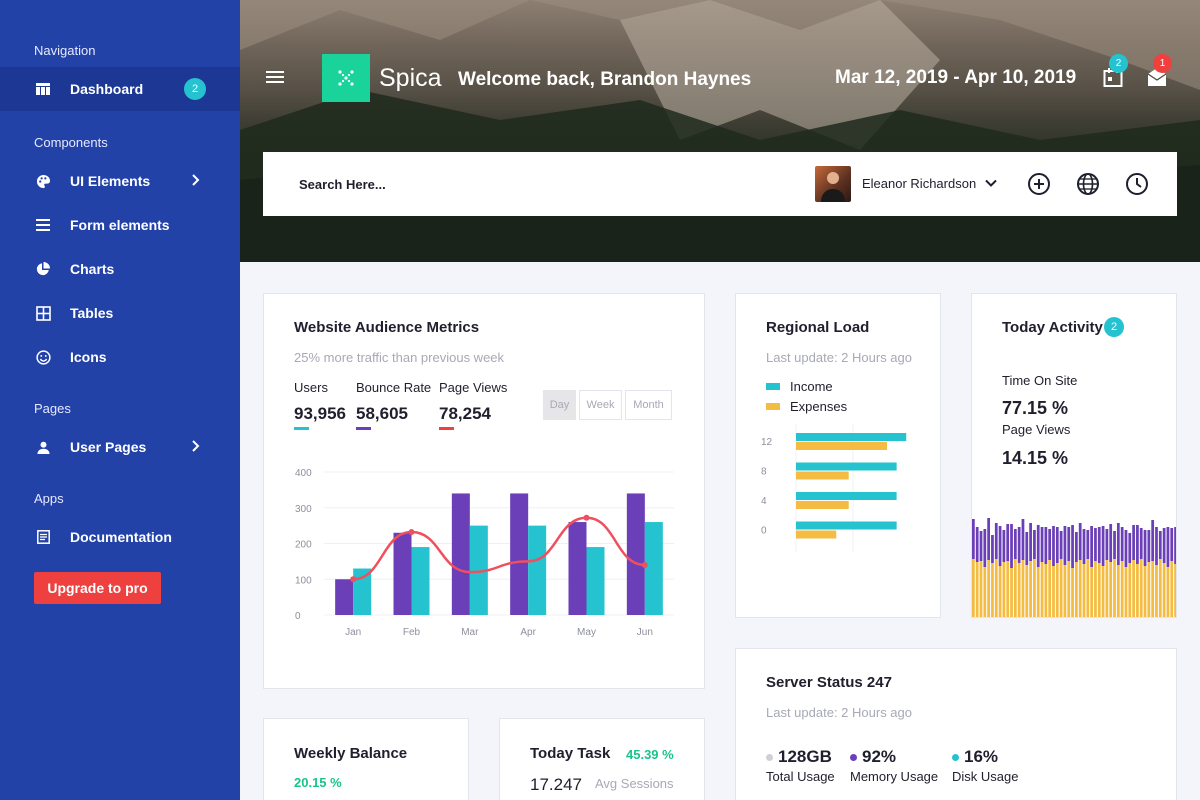 Image resolution: width=1200 pixels, height=800 pixels. What do you see at coordinates (446, 428) in the screenshot?
I see `metric-indicator` at bounding box center [446, 428].